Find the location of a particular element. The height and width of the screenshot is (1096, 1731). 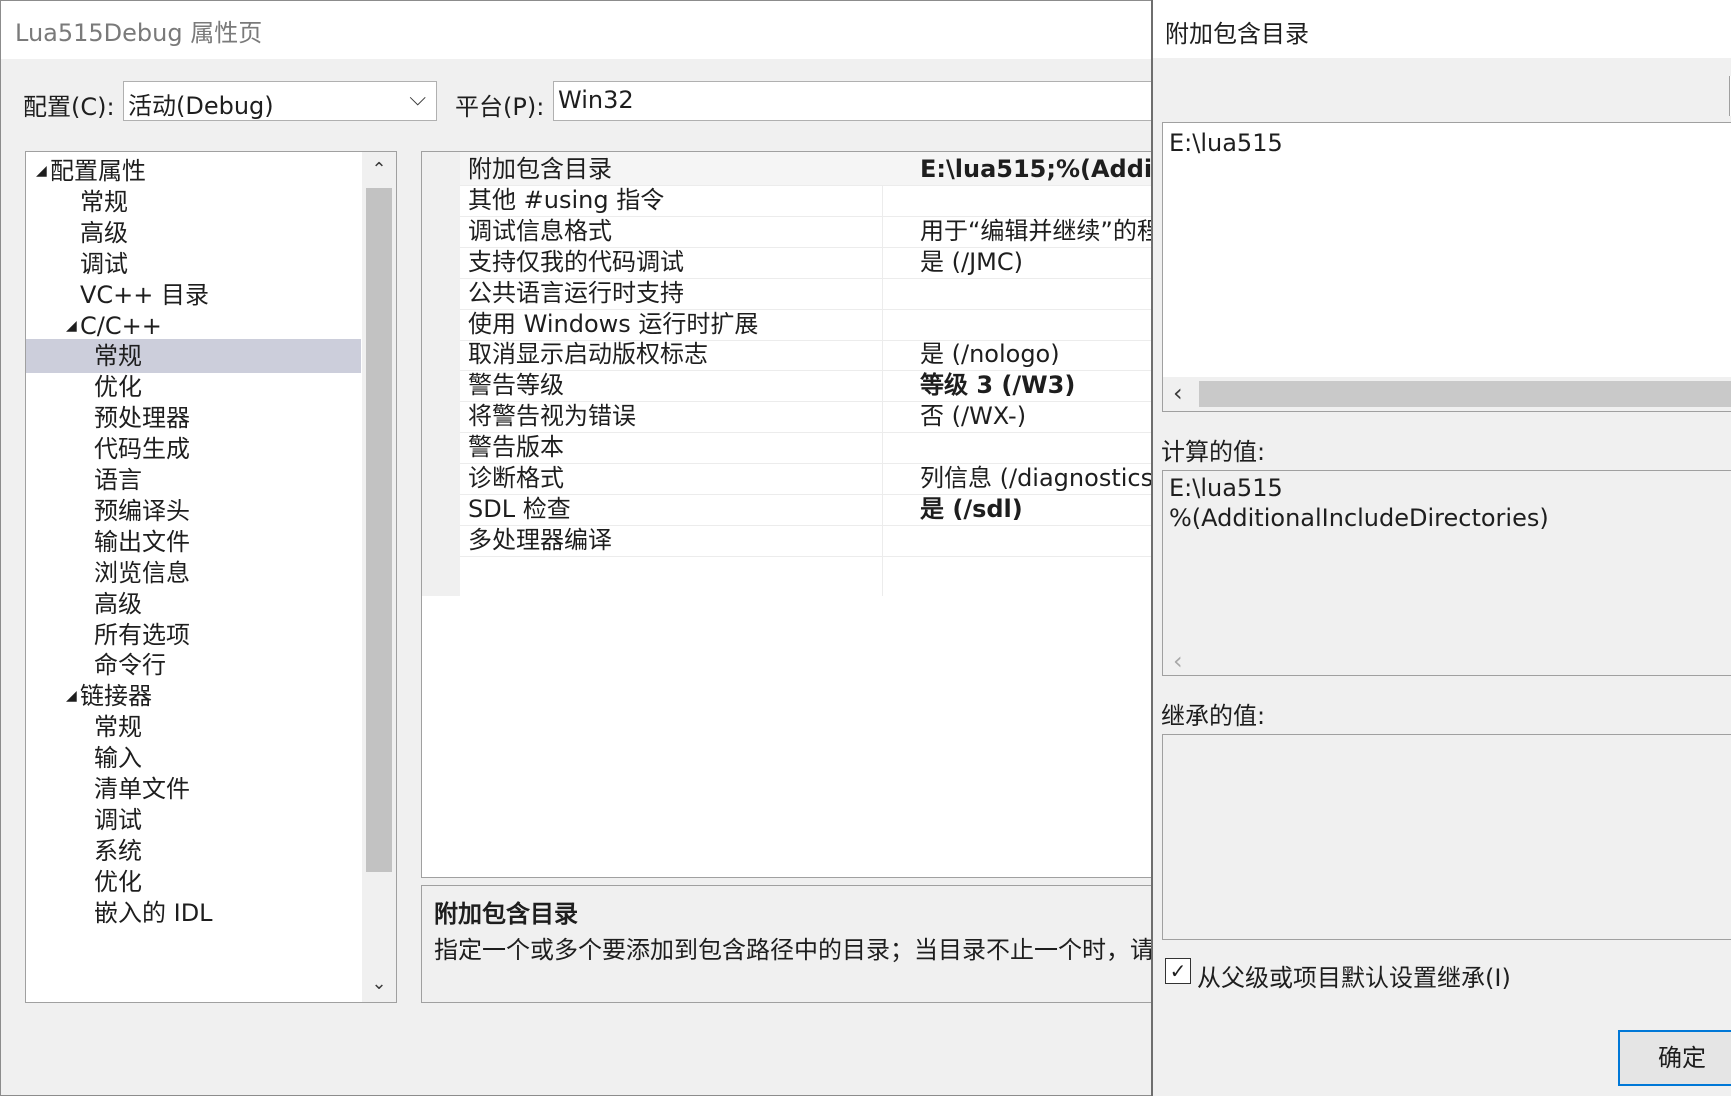

scroll-down-icon: ⌄ is located at coordinates (379, 984).